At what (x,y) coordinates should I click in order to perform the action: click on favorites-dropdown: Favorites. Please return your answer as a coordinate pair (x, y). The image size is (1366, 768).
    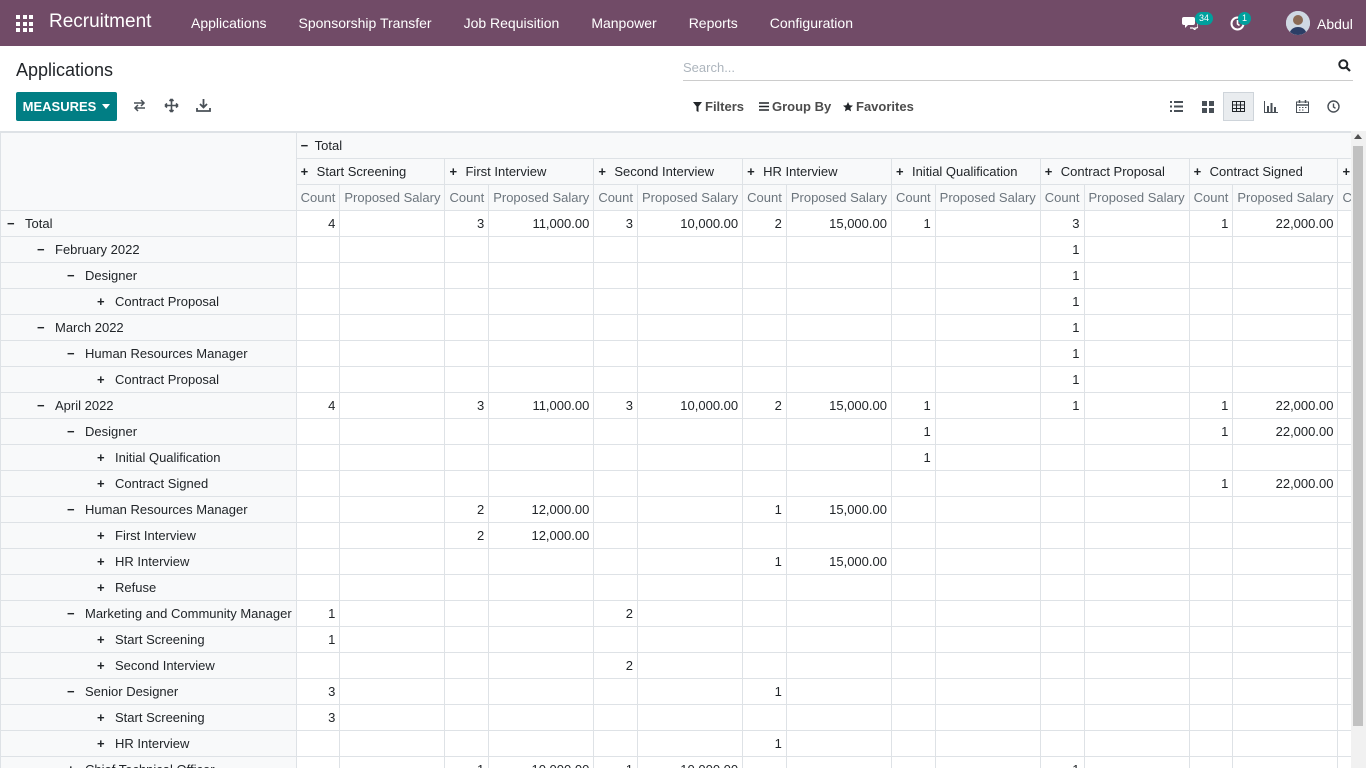
    Looking at the image, I should click on (878, 106).